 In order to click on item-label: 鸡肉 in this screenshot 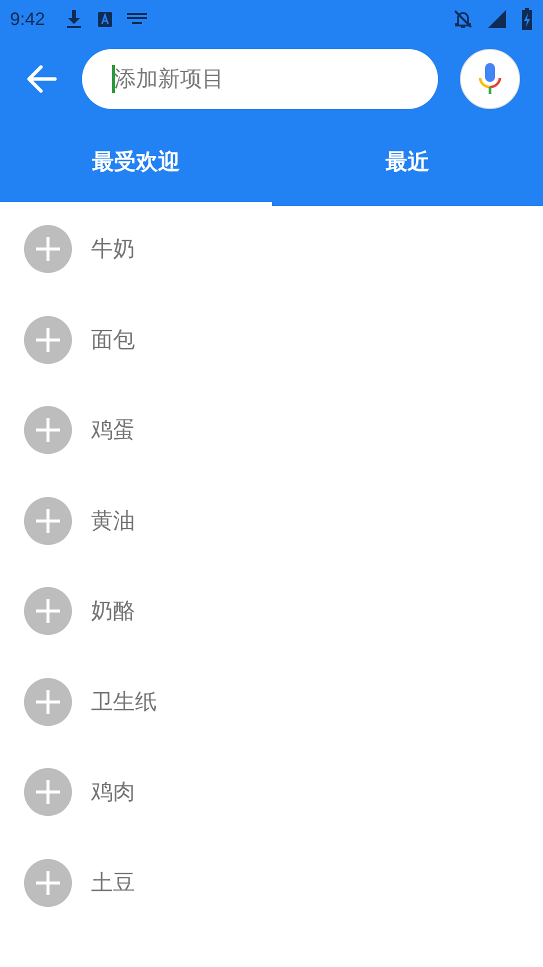, I will do `click(113, 792)`.